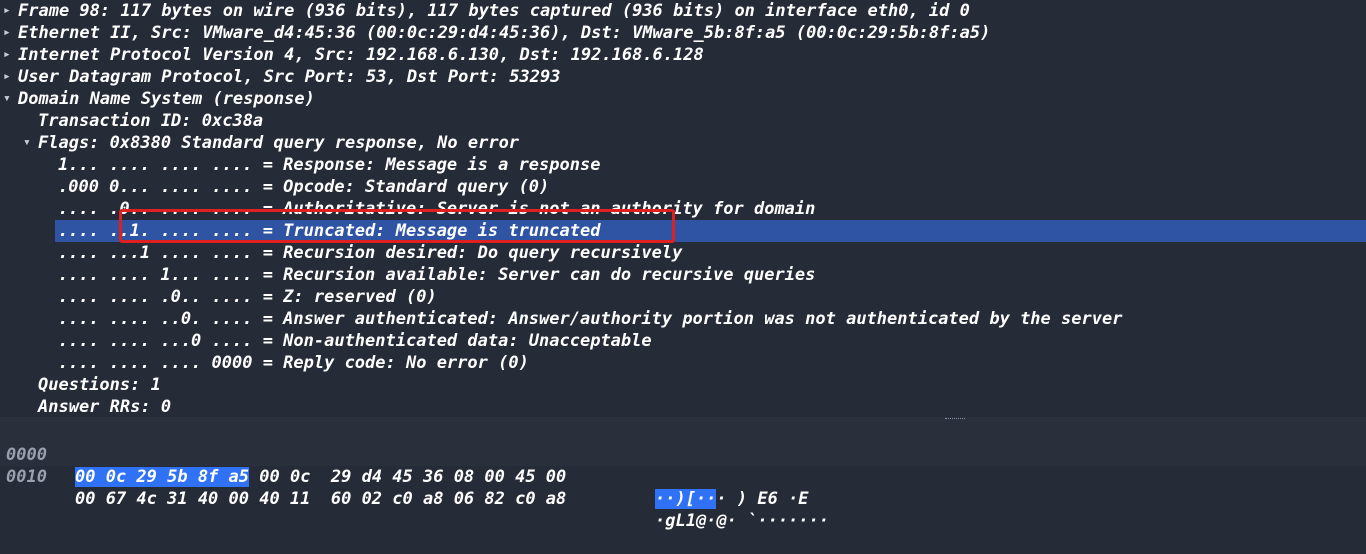 This screenshot has height=554, width=1366. Describe the element at coordinates (397, 226) in the screenshot. I see `red-annotation-box` at that location.